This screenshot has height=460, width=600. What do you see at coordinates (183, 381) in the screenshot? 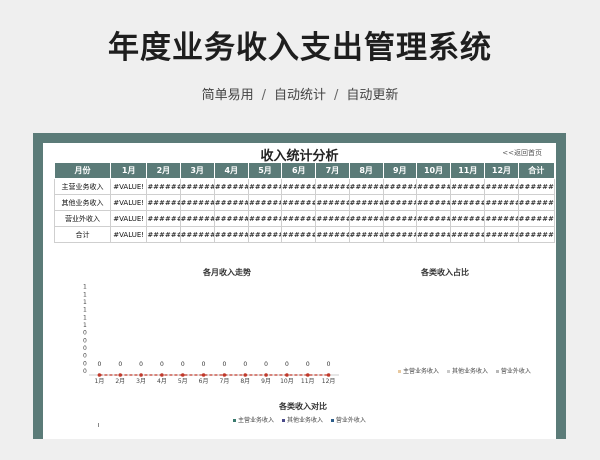
I see `x-tick-label: 5月` at bounding box center [183, 381].